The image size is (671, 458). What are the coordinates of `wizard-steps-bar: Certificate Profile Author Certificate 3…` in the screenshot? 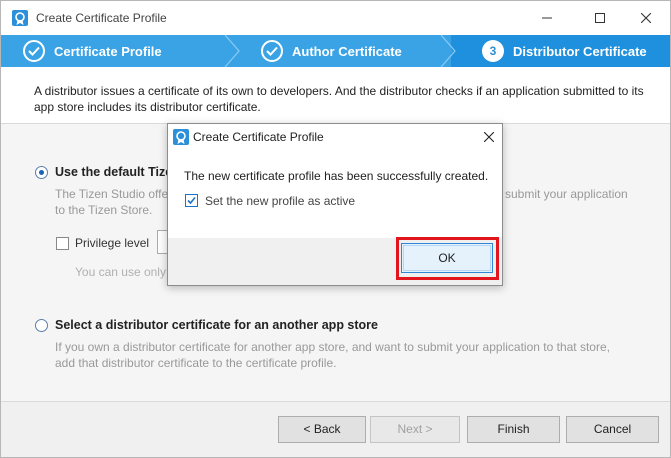 It's located at (335, 51).